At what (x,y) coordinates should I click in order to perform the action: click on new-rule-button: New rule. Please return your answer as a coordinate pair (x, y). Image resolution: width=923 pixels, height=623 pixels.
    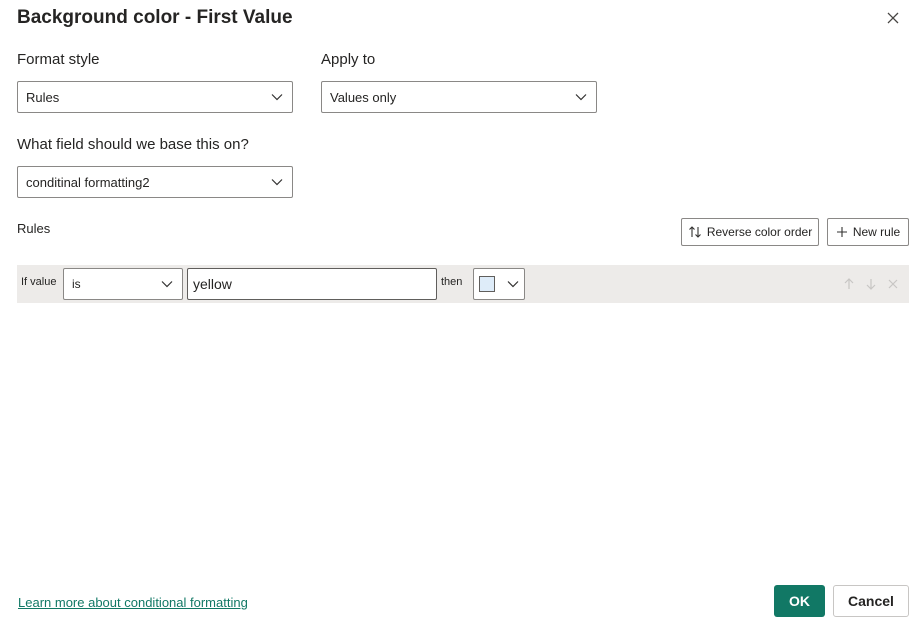
    Looking at the image, I should click on (868, 232).